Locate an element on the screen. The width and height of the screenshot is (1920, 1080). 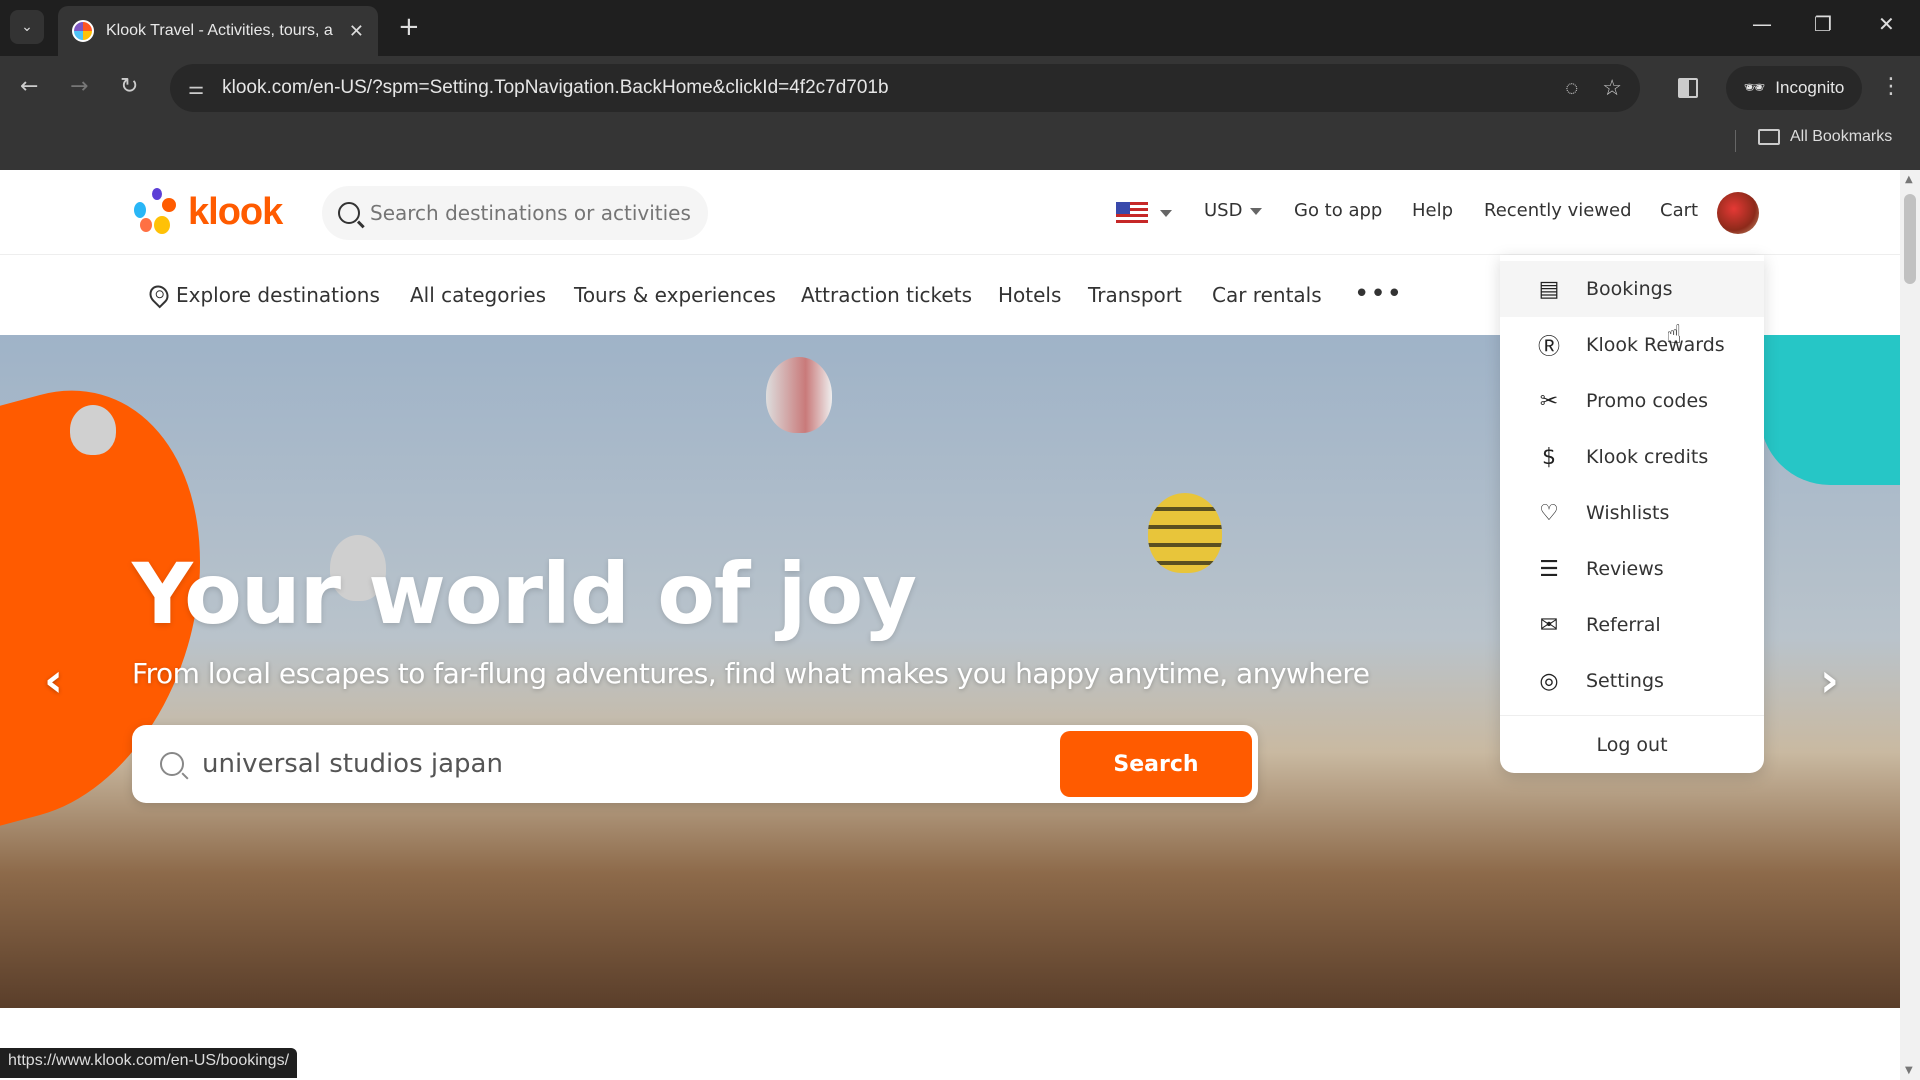
menu-item-label: Referral is located at coordinates (1623, 625).